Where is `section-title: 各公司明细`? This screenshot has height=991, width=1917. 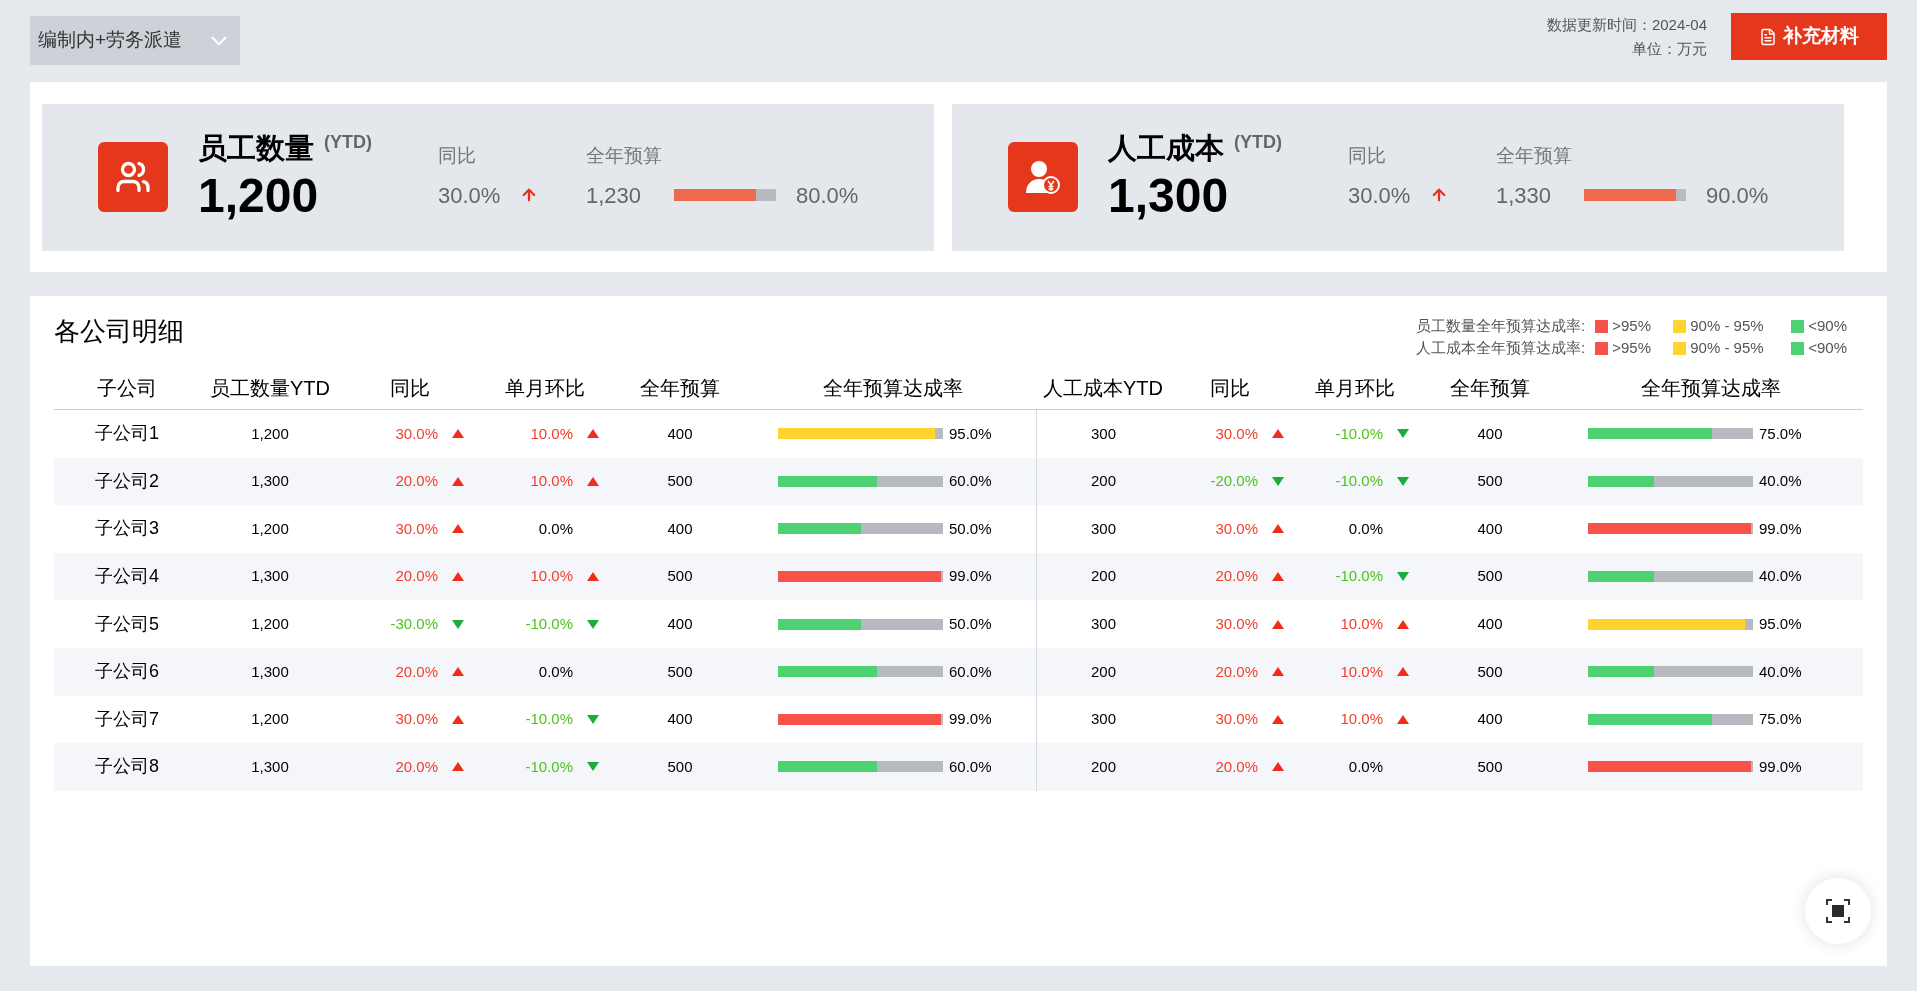 section-title: 各公司明细 is located at coordinates (119, 331).